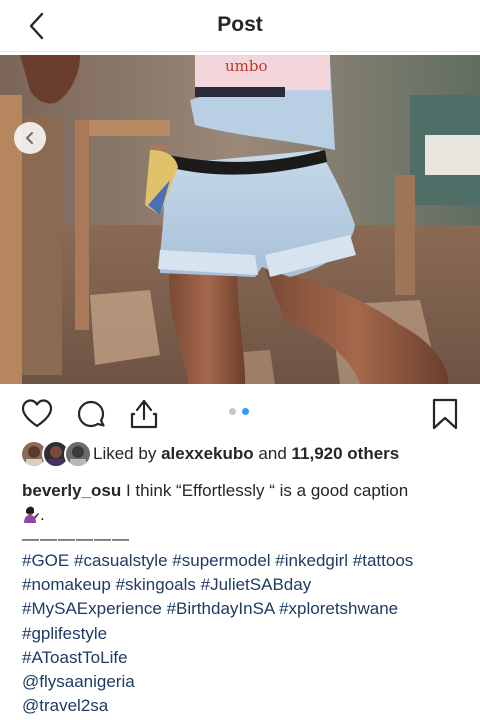 The width and height of the screenshot is (480, 720). I want to click on likes-summary: Liked by alexxekubo and 11,920 others, so click(246, 454).